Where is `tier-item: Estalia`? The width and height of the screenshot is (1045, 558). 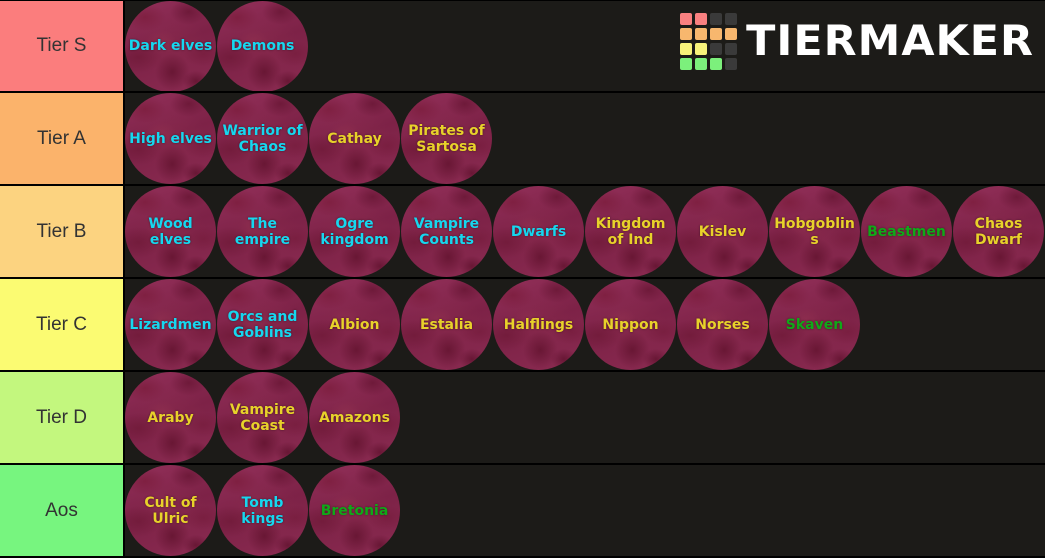
tier-item: Estalia is located at coordinates (446, 324).